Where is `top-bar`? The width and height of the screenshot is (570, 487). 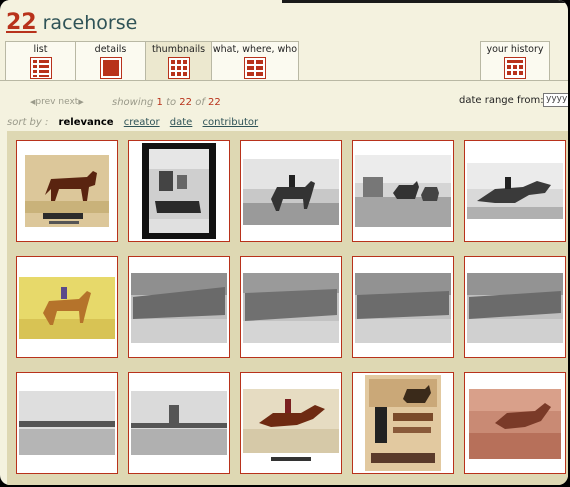 top-bar is located at coordinates (284, 1).